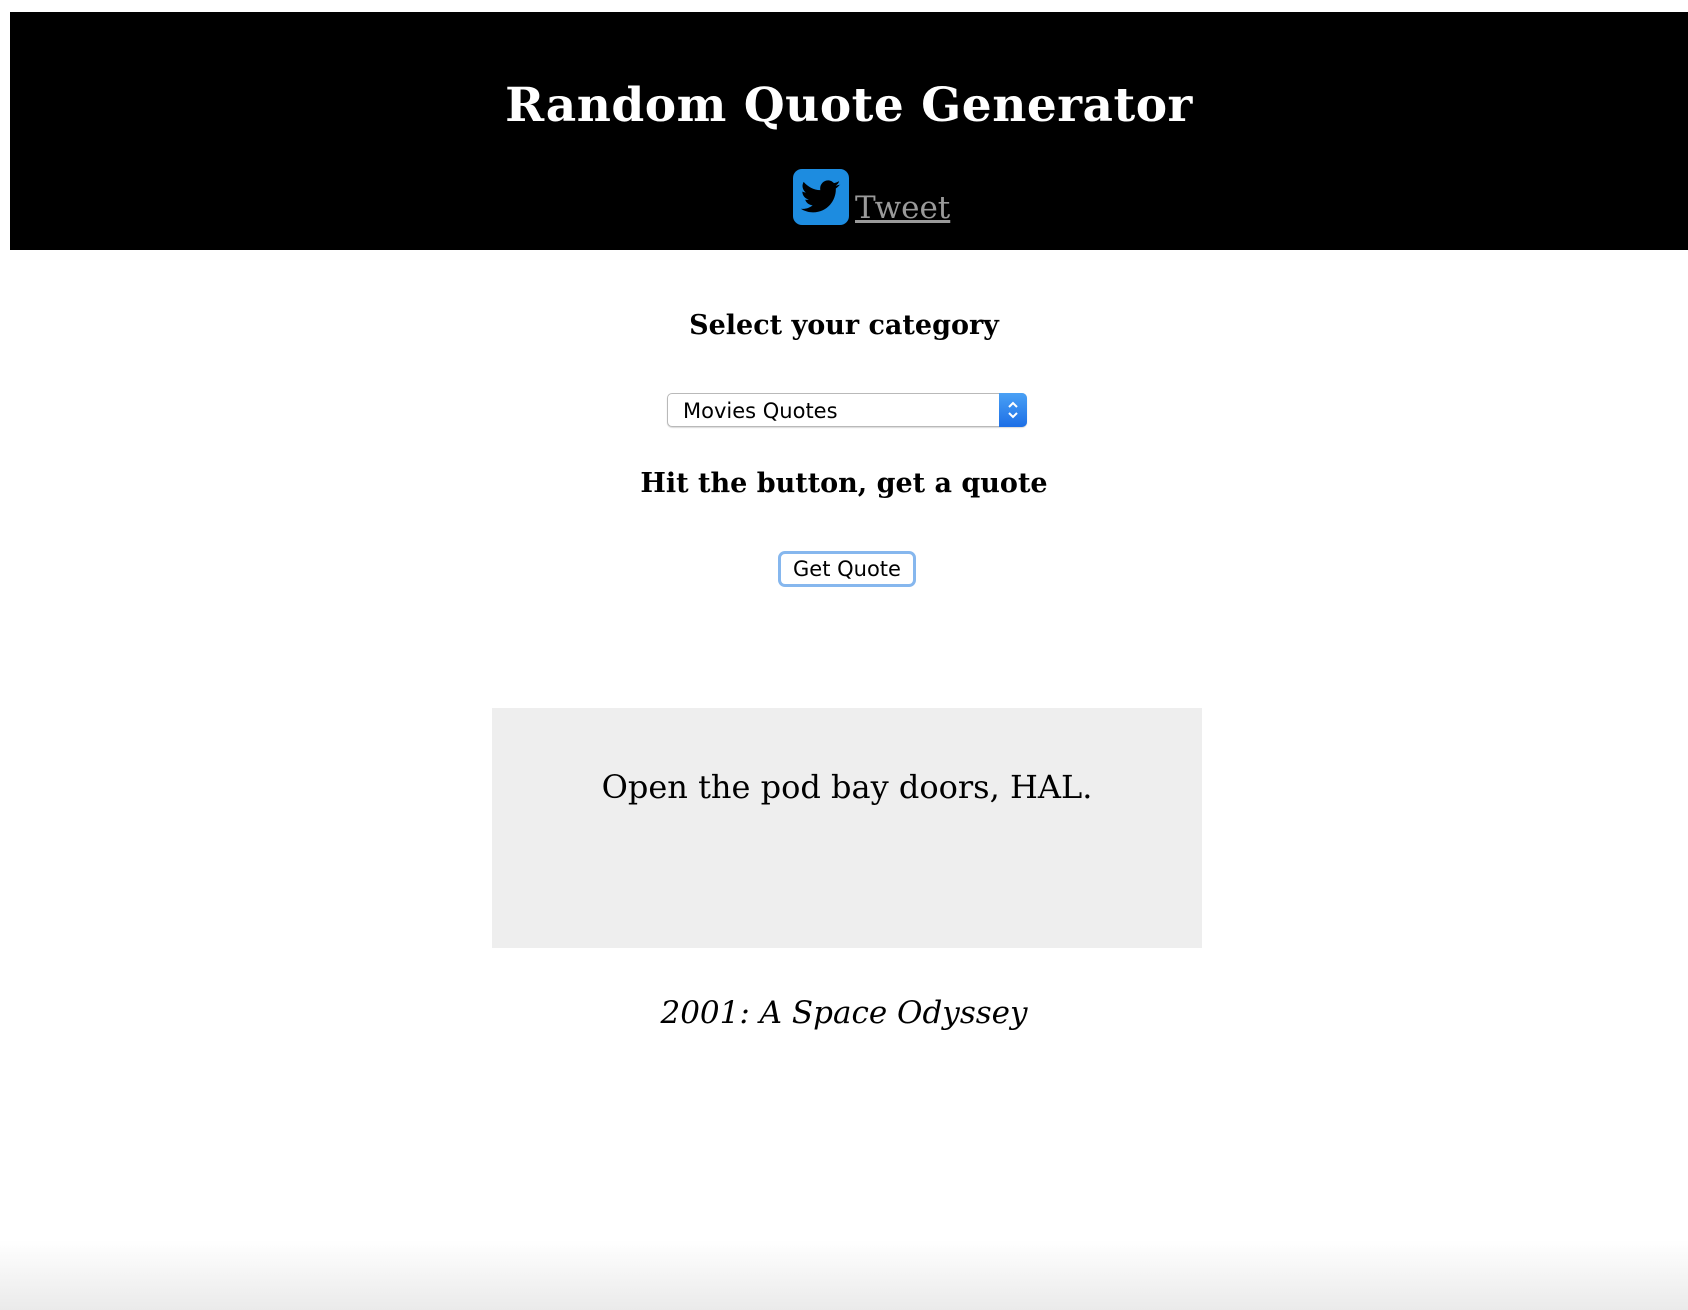 The width and height of the screenshot is (1688, 1310). I want to click on tweet-link: Tweet, so click(871, 197).